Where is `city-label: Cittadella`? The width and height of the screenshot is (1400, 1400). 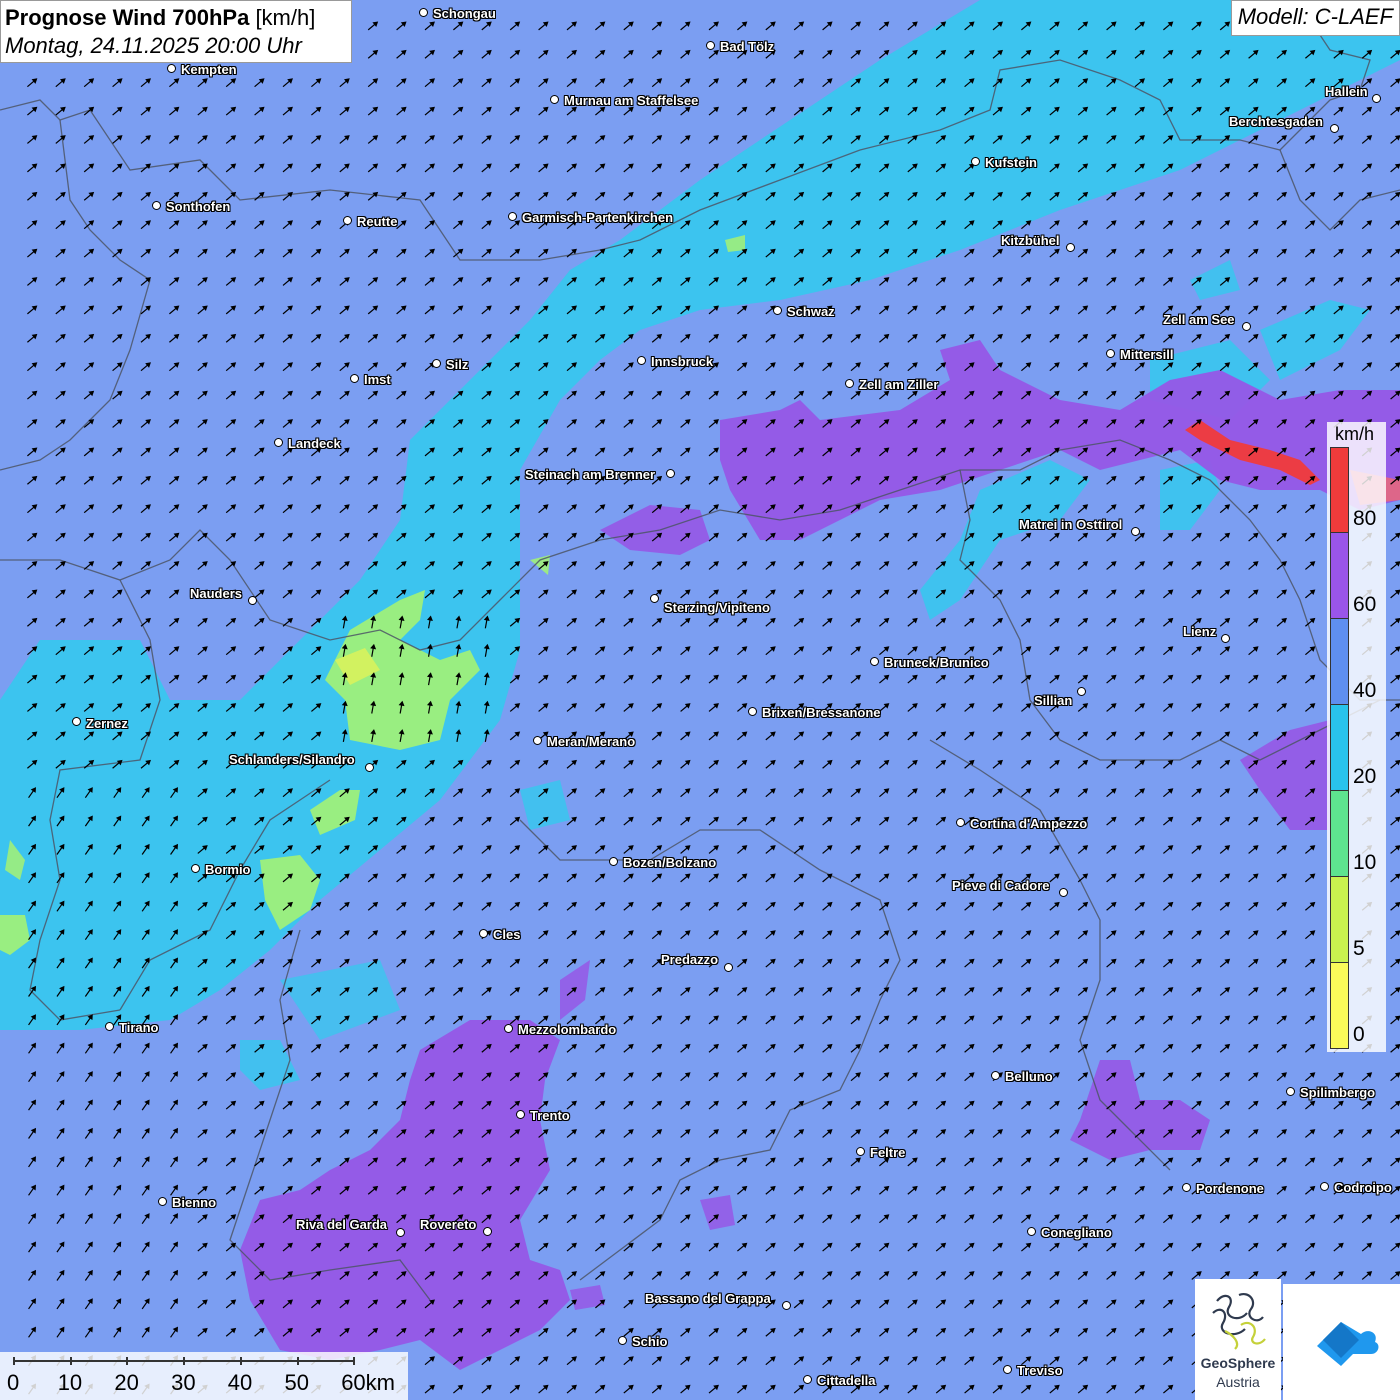 city-label: Cittadella is located at coordinates (846, 1380).